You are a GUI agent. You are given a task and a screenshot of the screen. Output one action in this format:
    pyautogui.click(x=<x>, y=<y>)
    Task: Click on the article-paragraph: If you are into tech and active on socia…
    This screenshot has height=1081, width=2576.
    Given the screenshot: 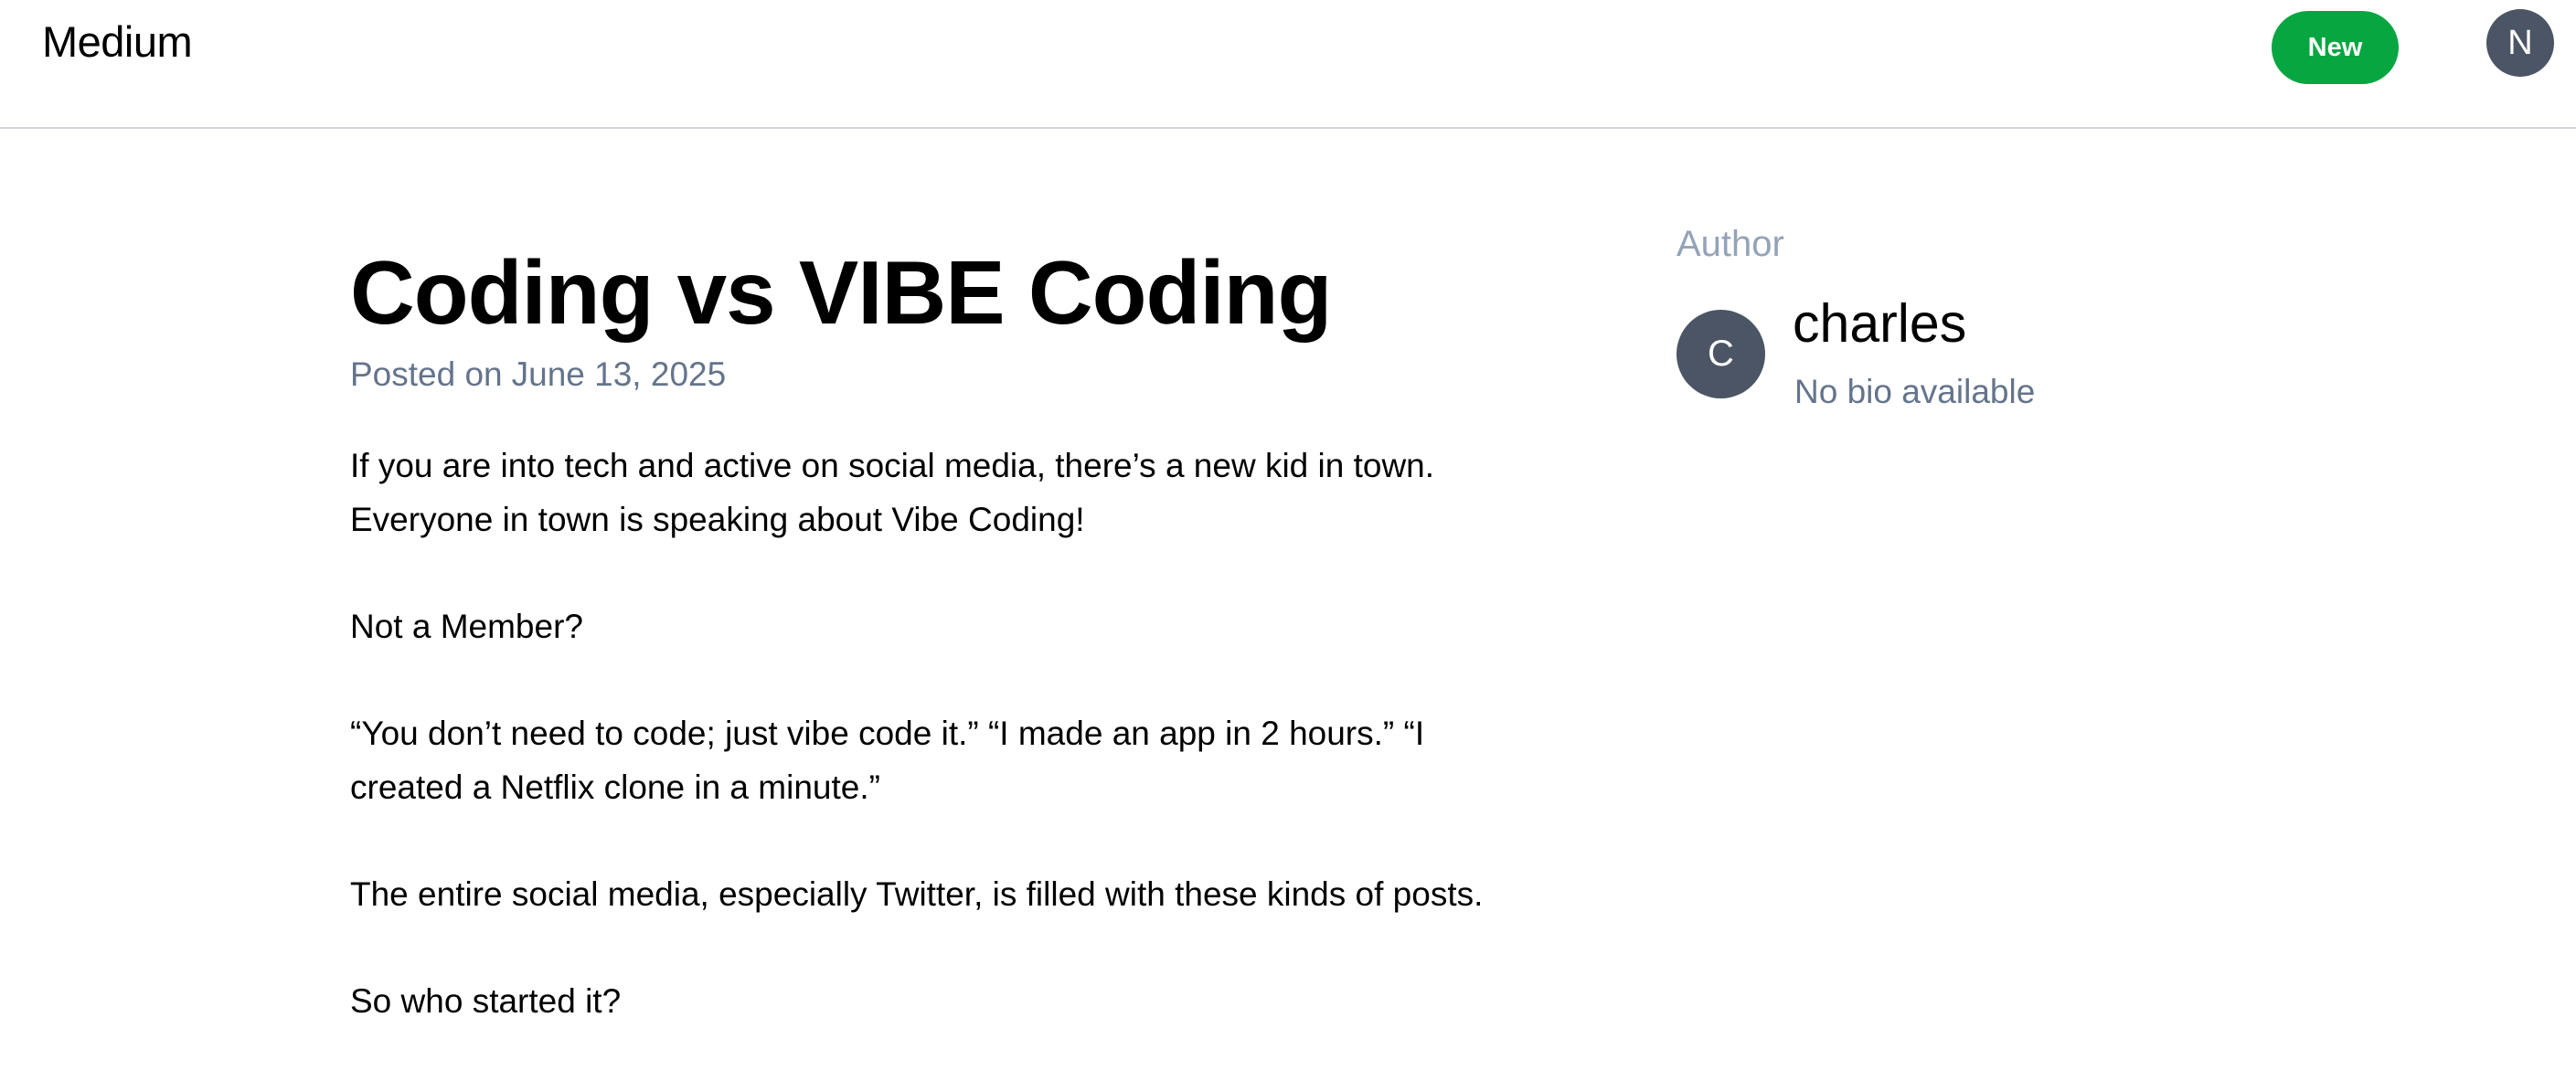 What is the action you would take?
    pyautogui.click(x=892, y=492)
    